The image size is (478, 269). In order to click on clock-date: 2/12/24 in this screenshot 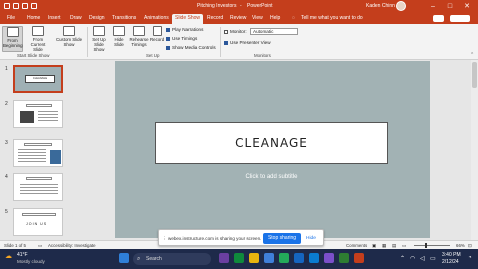, I will do `click(450, 262)`.